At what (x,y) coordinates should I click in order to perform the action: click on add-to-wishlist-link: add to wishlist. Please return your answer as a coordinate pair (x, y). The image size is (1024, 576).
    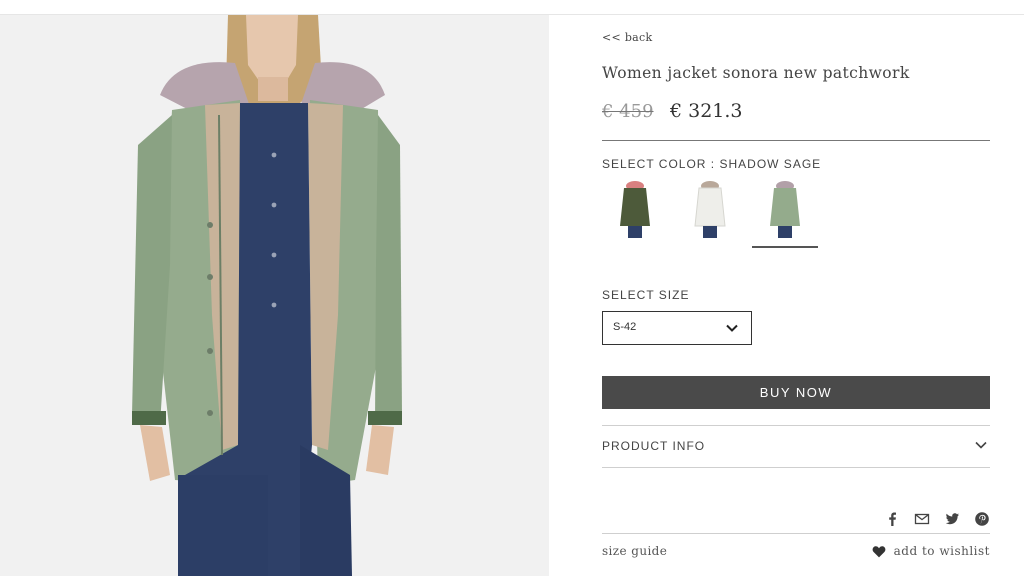
    Looking at the image, I should click on (931, 551).